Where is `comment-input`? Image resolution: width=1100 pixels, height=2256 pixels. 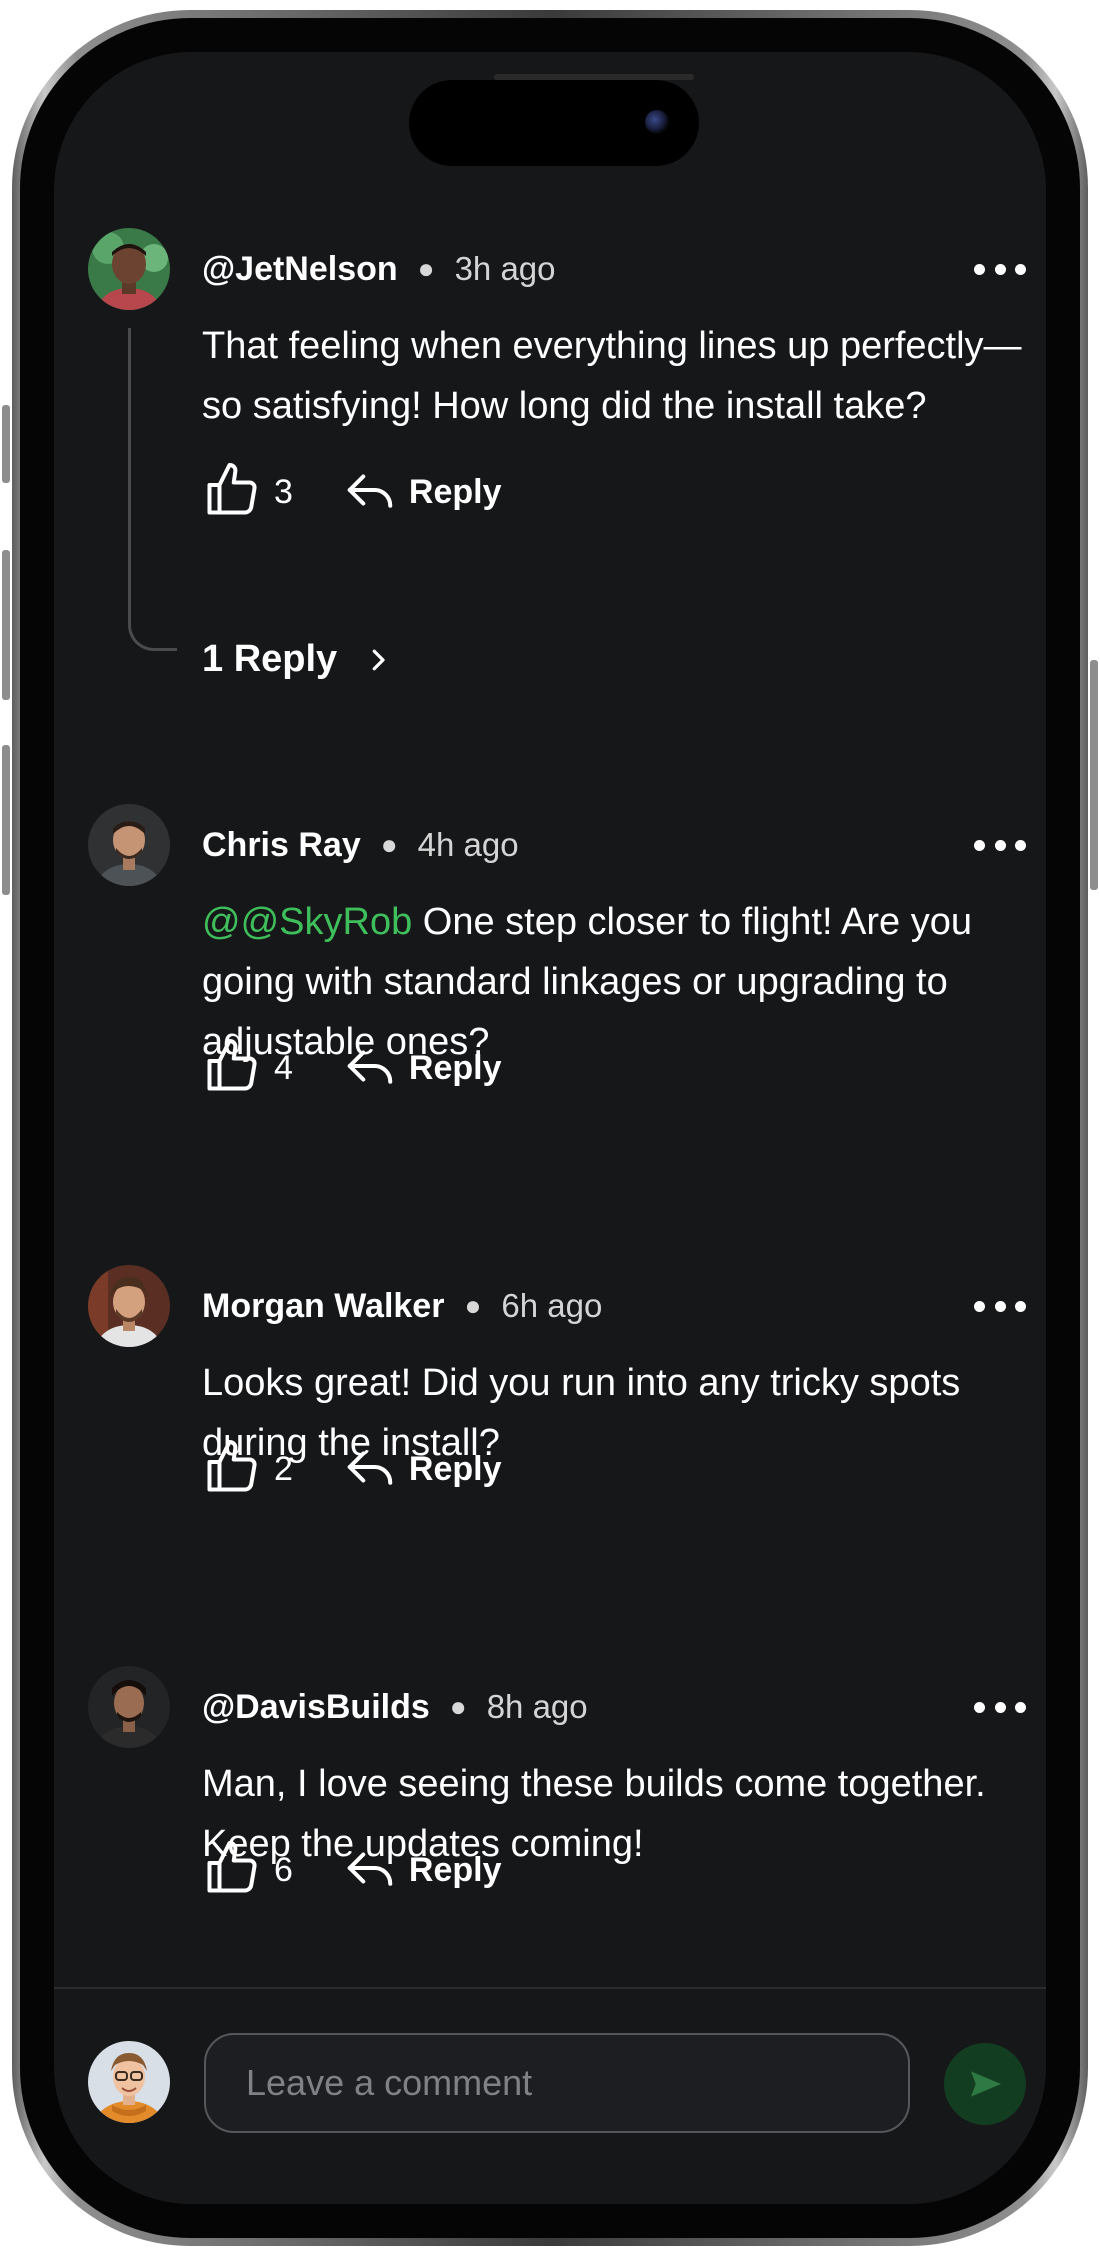
comment-input is located at coordinates (557, 2083).